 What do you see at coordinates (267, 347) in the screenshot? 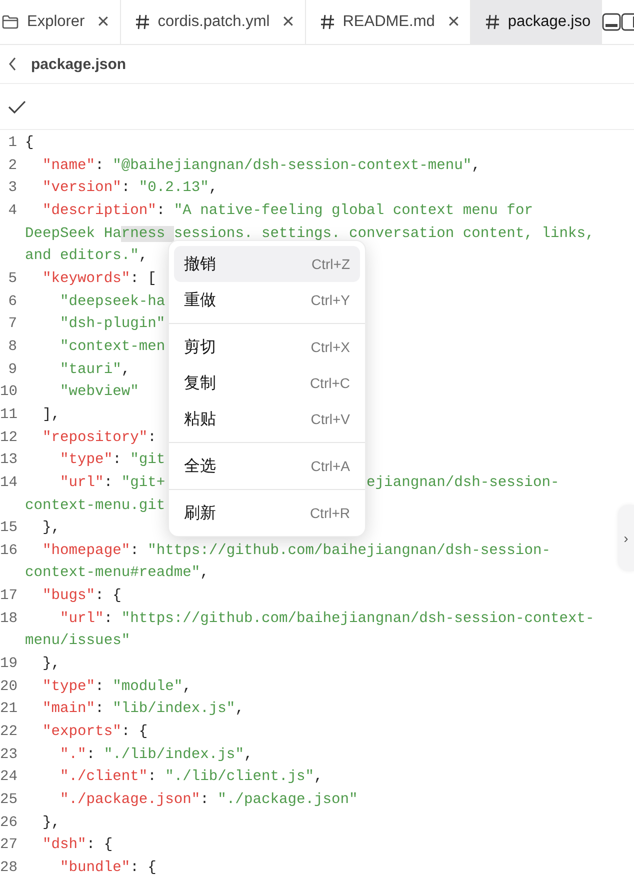
I see `menu-item: 剪切 Ctrl+X` at bounding box center [267, 347].